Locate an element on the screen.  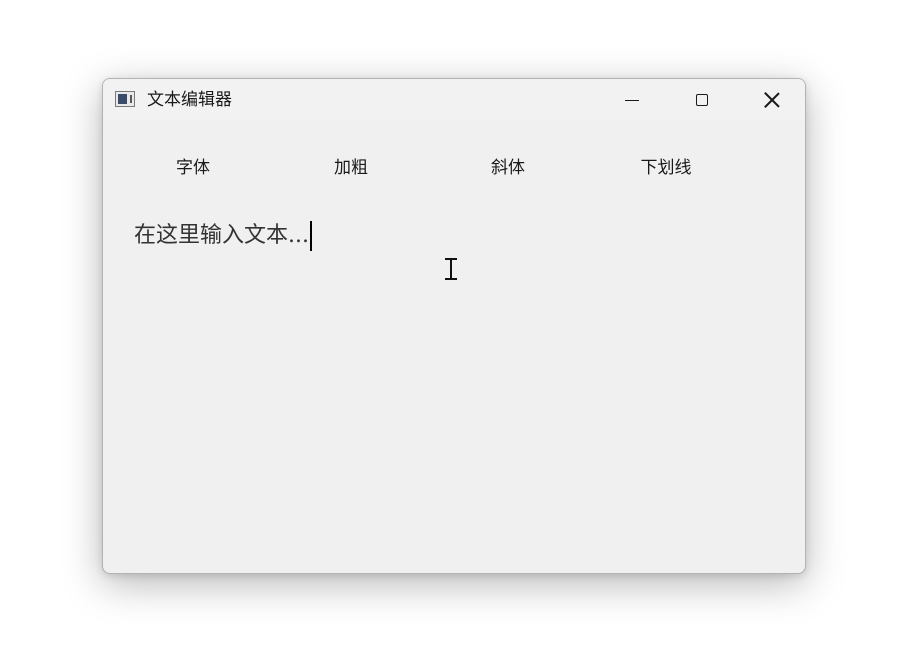
text-ibeam-cursor-icon is located at coordinates (451, 269).